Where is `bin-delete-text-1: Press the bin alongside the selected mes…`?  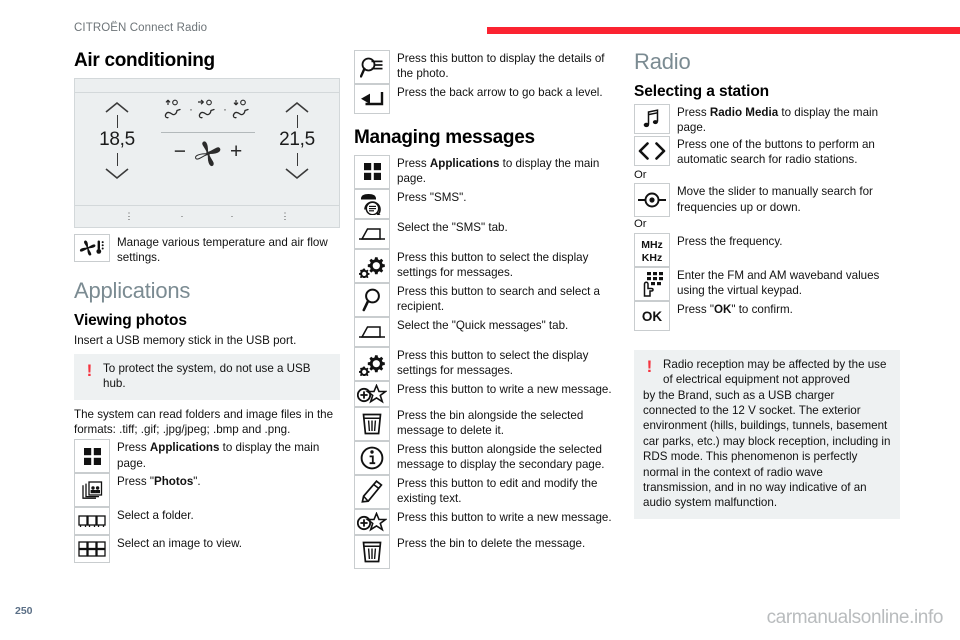
bin-delete-text-1: Press the bin alongside the selected mes… is located at coordinates (490, 423).